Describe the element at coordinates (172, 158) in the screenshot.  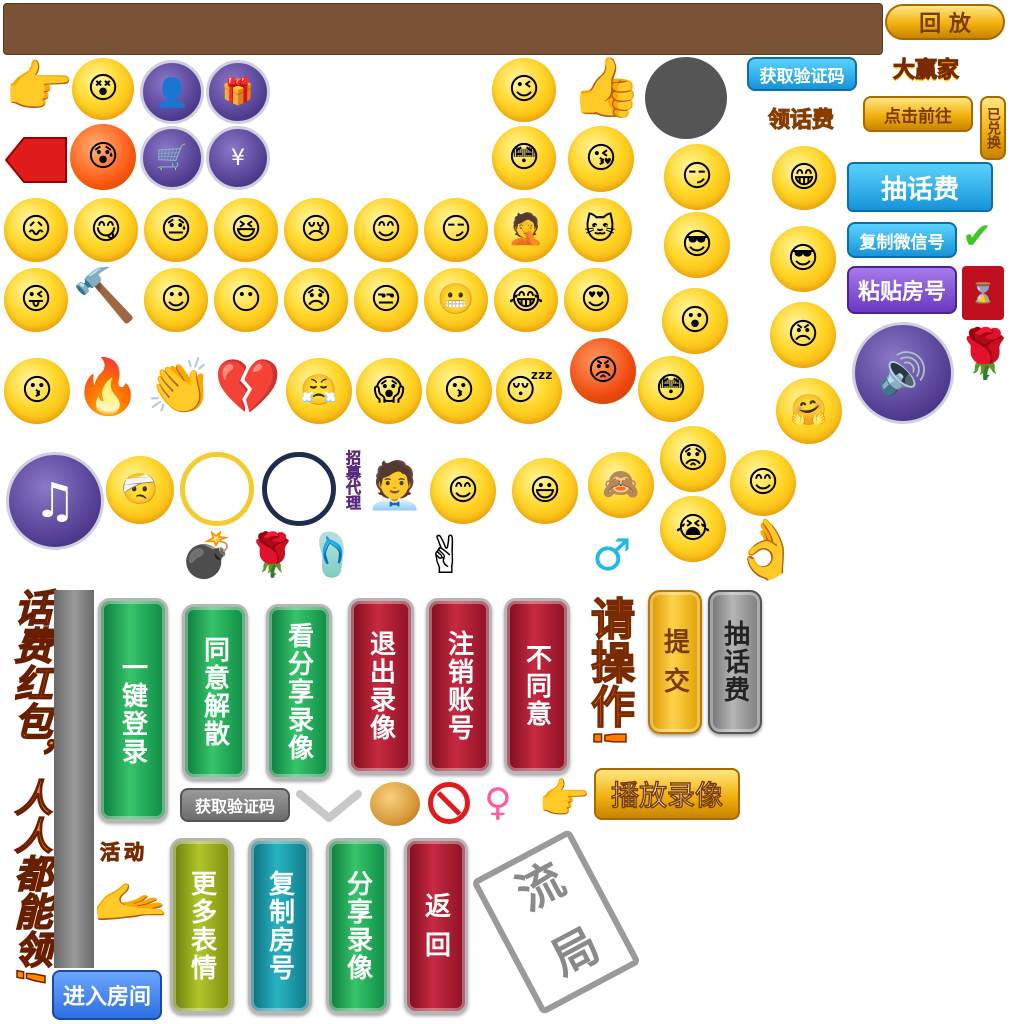
I see `cart-icon: 🛒` at that location.